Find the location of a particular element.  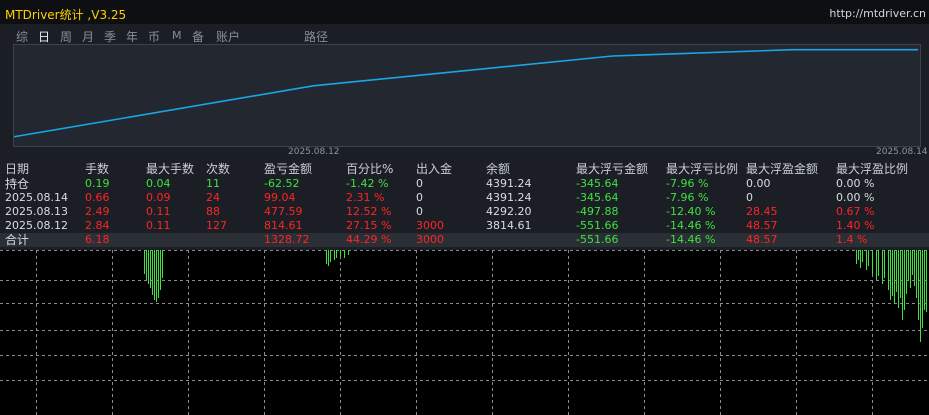

app-title: MTDriver统计 ,V3.25 is located at coordinates (66, 15).